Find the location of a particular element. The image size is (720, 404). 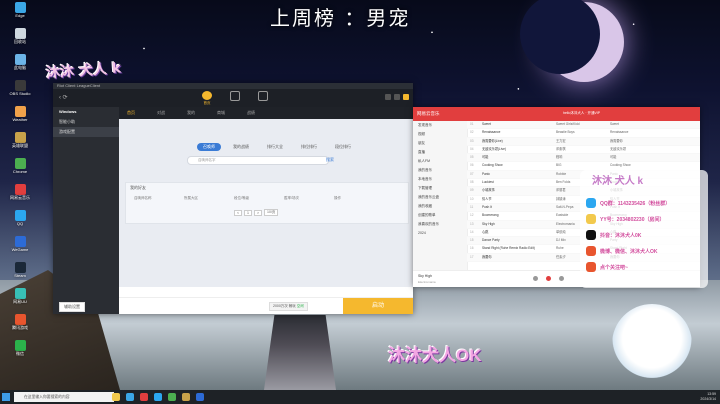

track-album: Cooking Show is located at coordinates (620, 165).